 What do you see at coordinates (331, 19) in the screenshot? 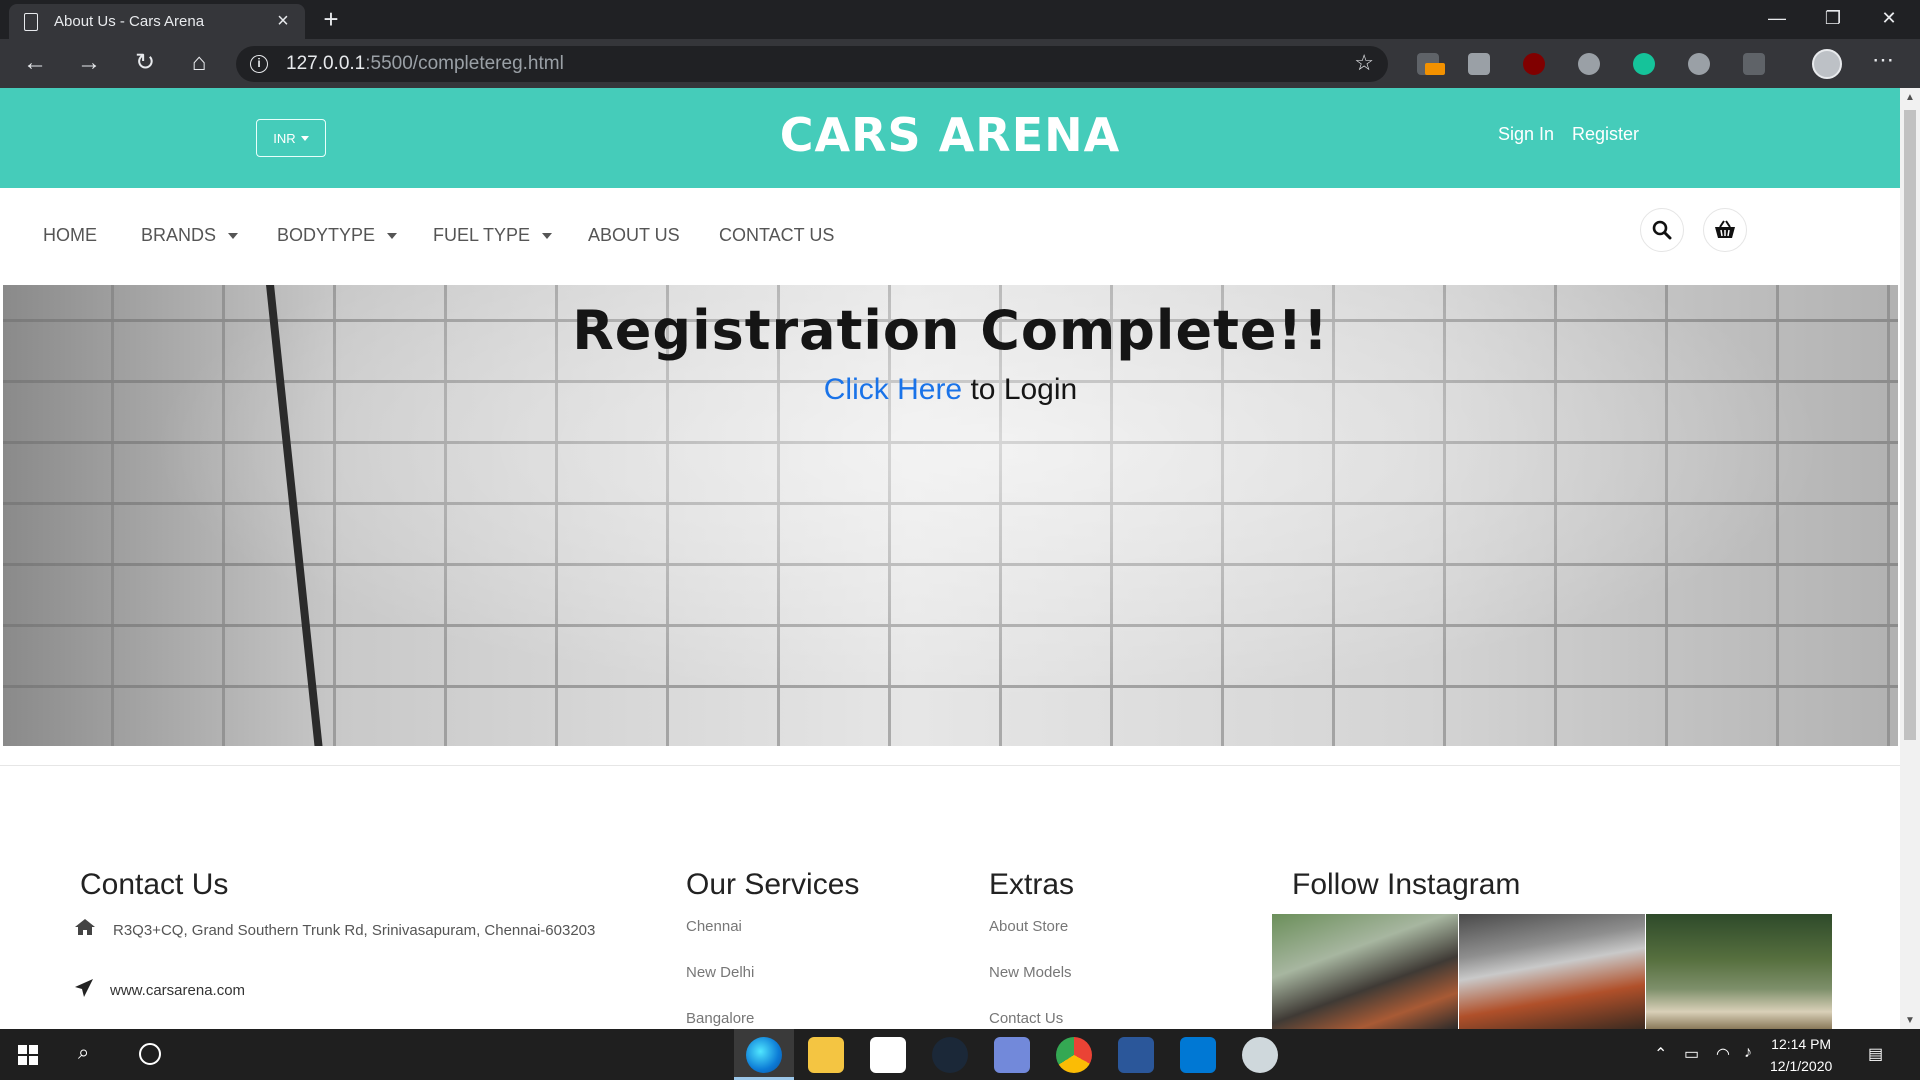
I see `new-tab-button: +` at bounding box center [331, 19].